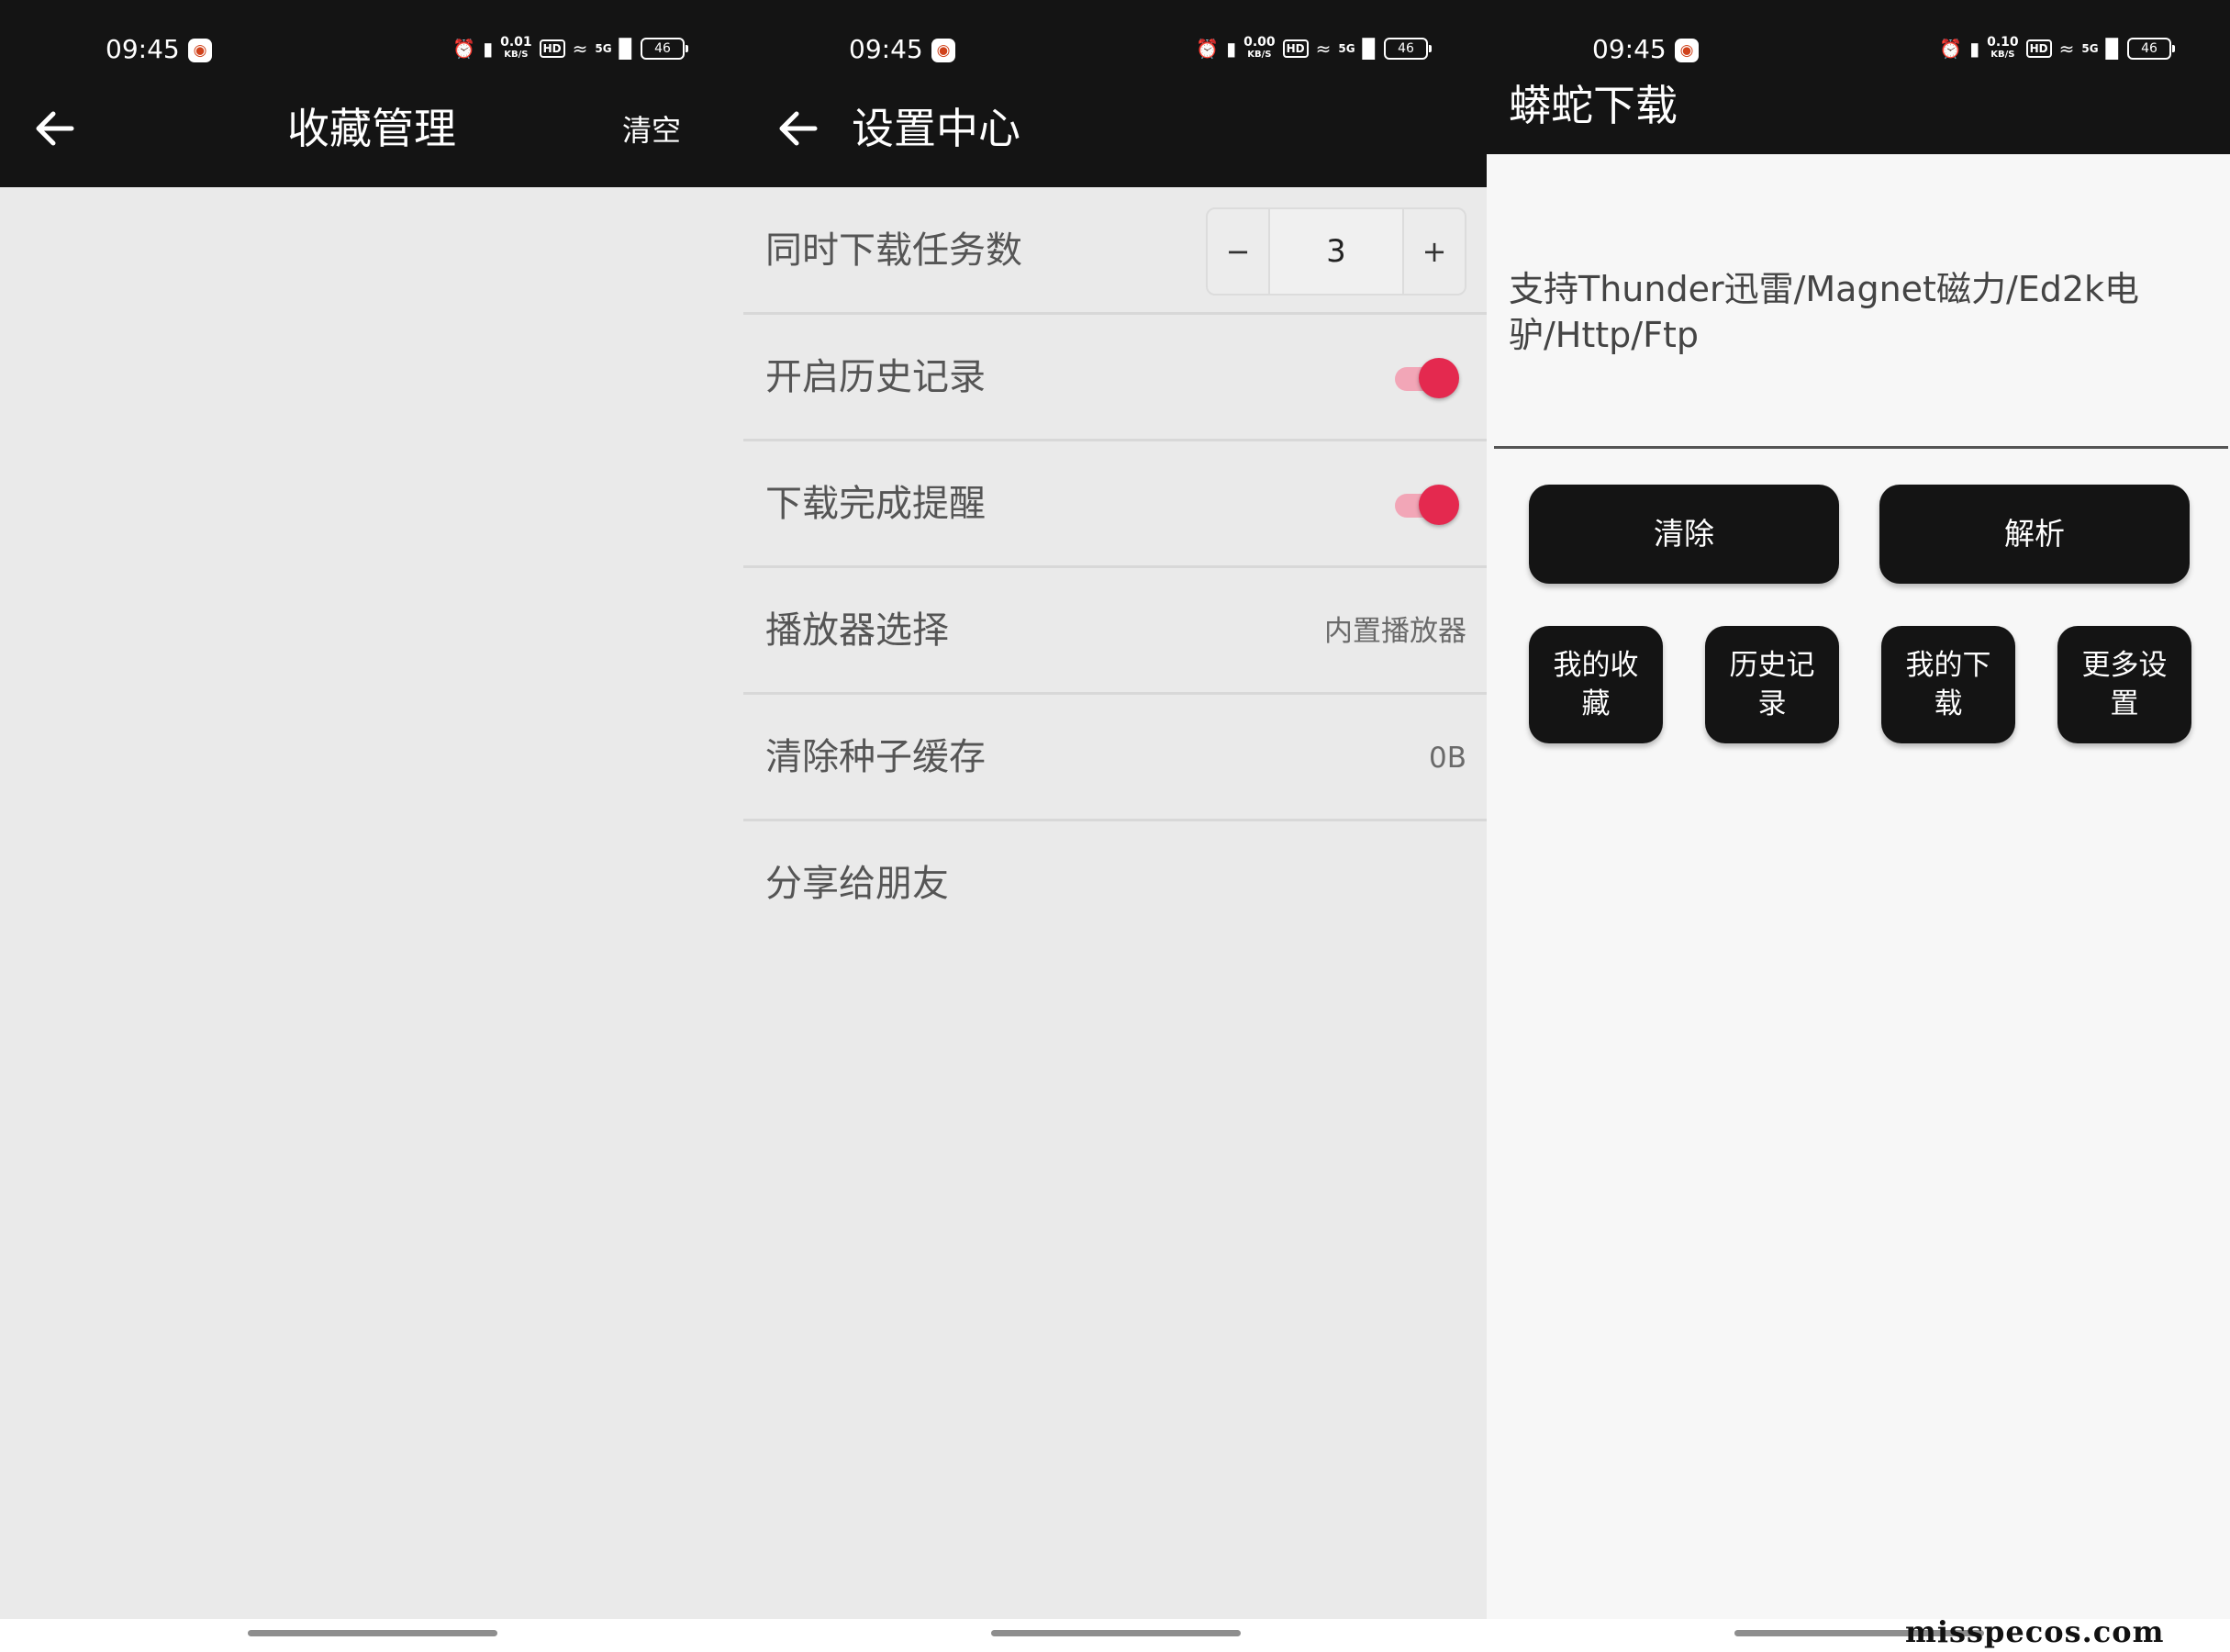 The height and width of the screenshot is (1652, 2230). I want to click on status-icons: ⏰ ▮ 0.10 KB/S HD ≈ 5G ▉ 46, so click(2057, 49).